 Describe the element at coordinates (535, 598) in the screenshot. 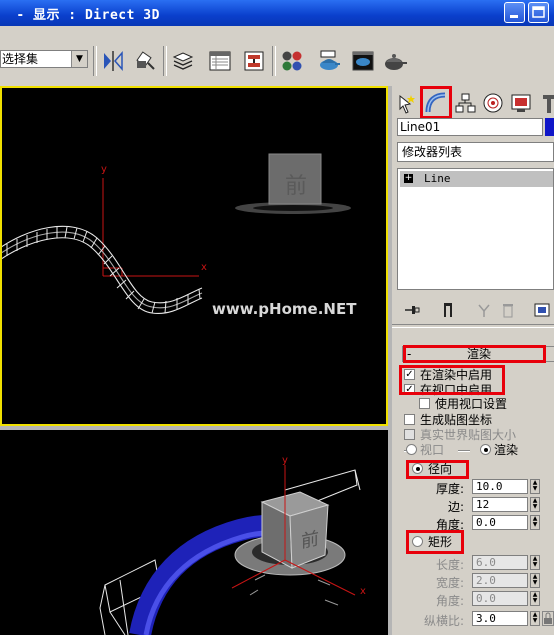

I see `rect-angle-spinner-arrows: ▲ ▼` at that location.